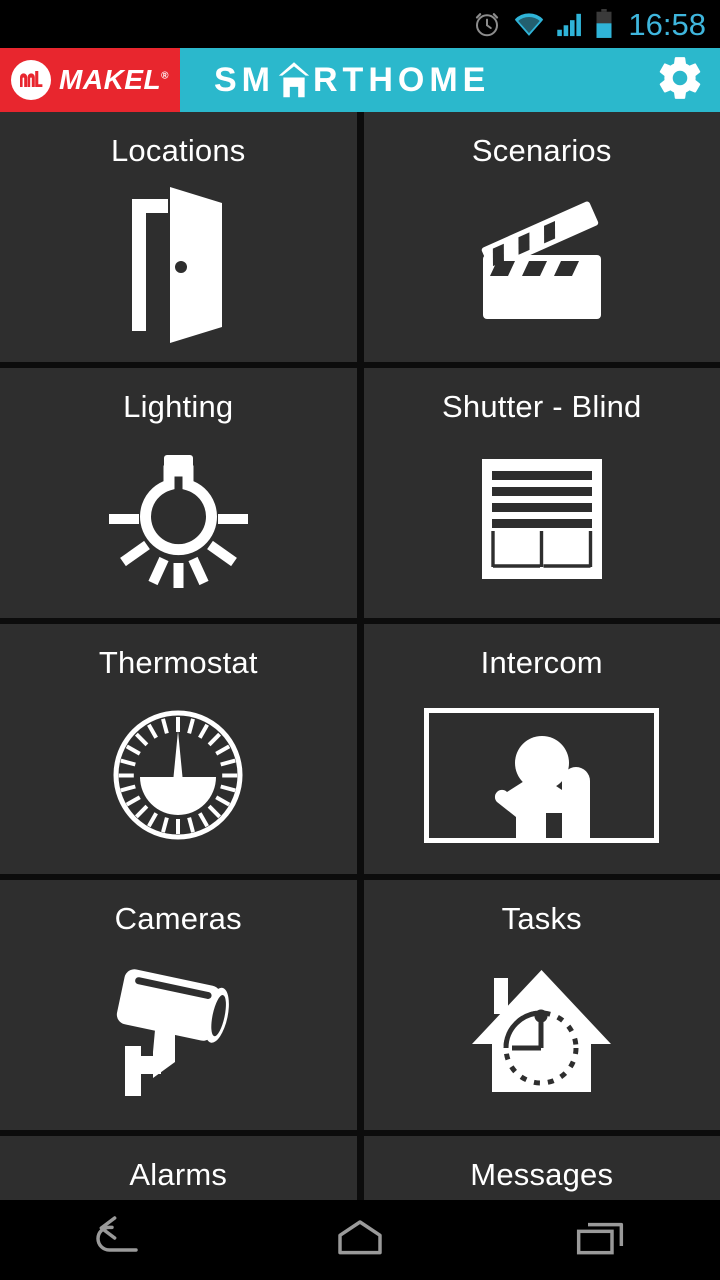 Image resolution: width=720 pixels, height=1280 pixels. I want to click on makel-logo: MAKEL®, so click(90, 80).